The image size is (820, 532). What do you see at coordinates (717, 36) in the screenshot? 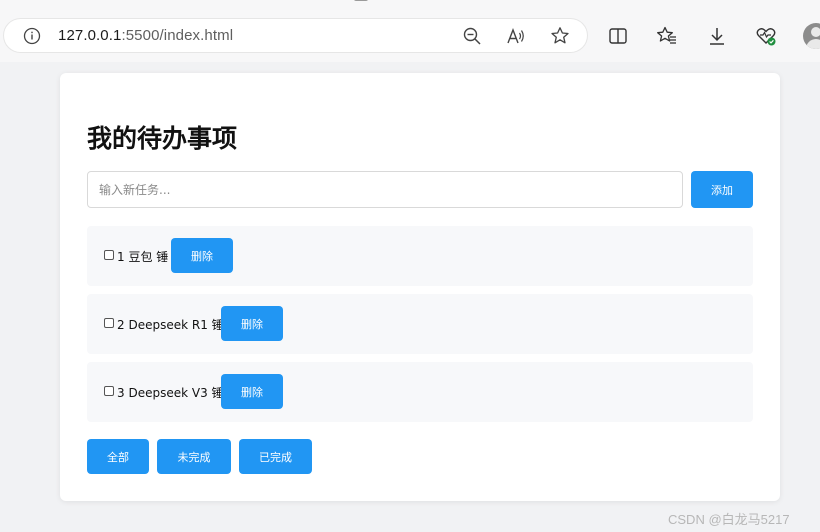
I see `downloads-icon` at bounding box center [717, 36].